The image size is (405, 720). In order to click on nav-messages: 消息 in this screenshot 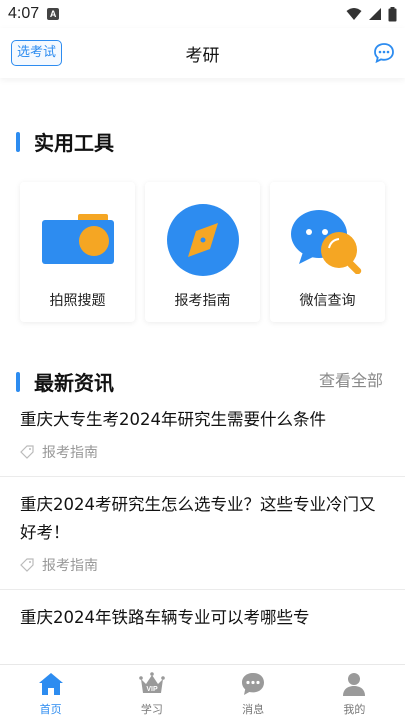, I will do `click(253, 692)`.